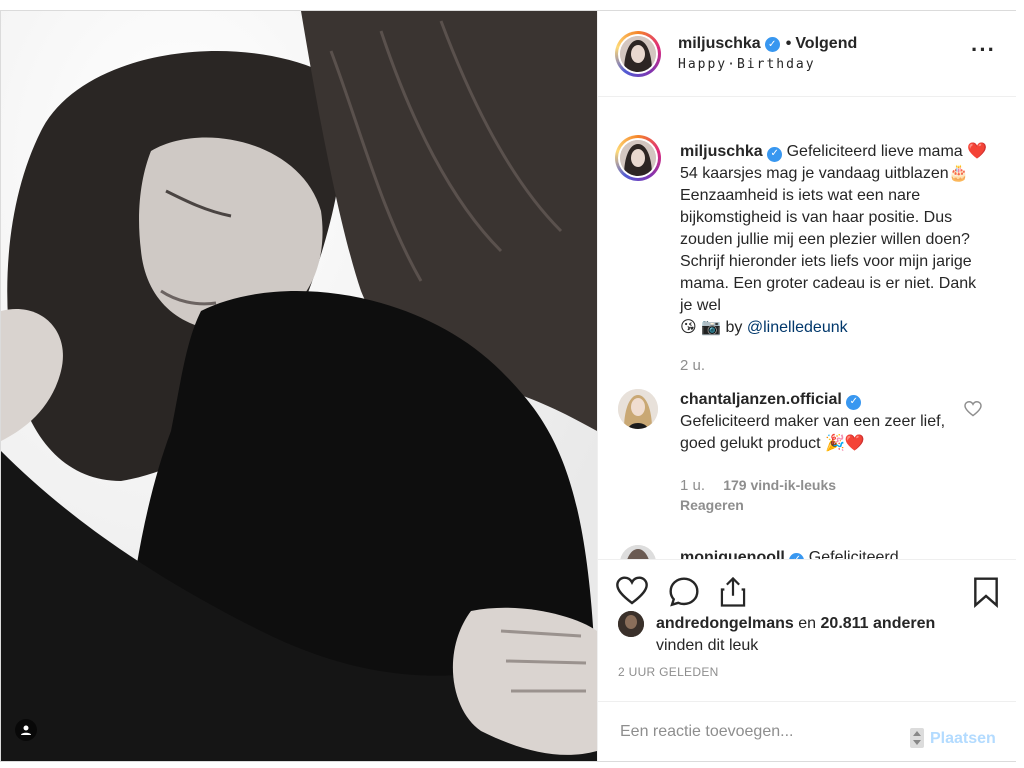 The height and width of the screenshot is (768, 1024). What do you see at coordinates (721, 151) in the screenshot?
I see `caption-username: miljuschka` at bounding box center [721, 151].